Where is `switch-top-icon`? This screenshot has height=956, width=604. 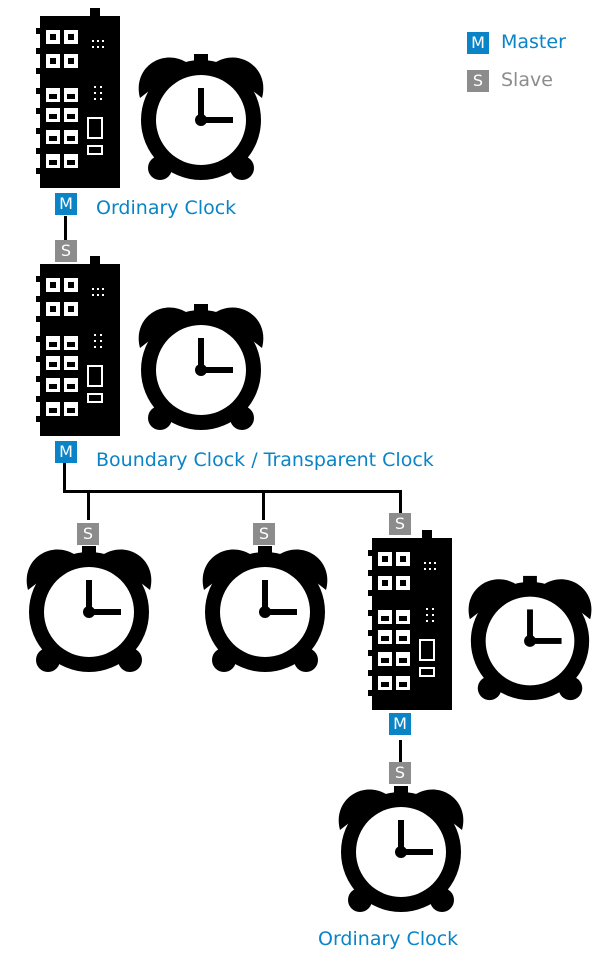
switch-top-icon is located at coordinates (79, 100).